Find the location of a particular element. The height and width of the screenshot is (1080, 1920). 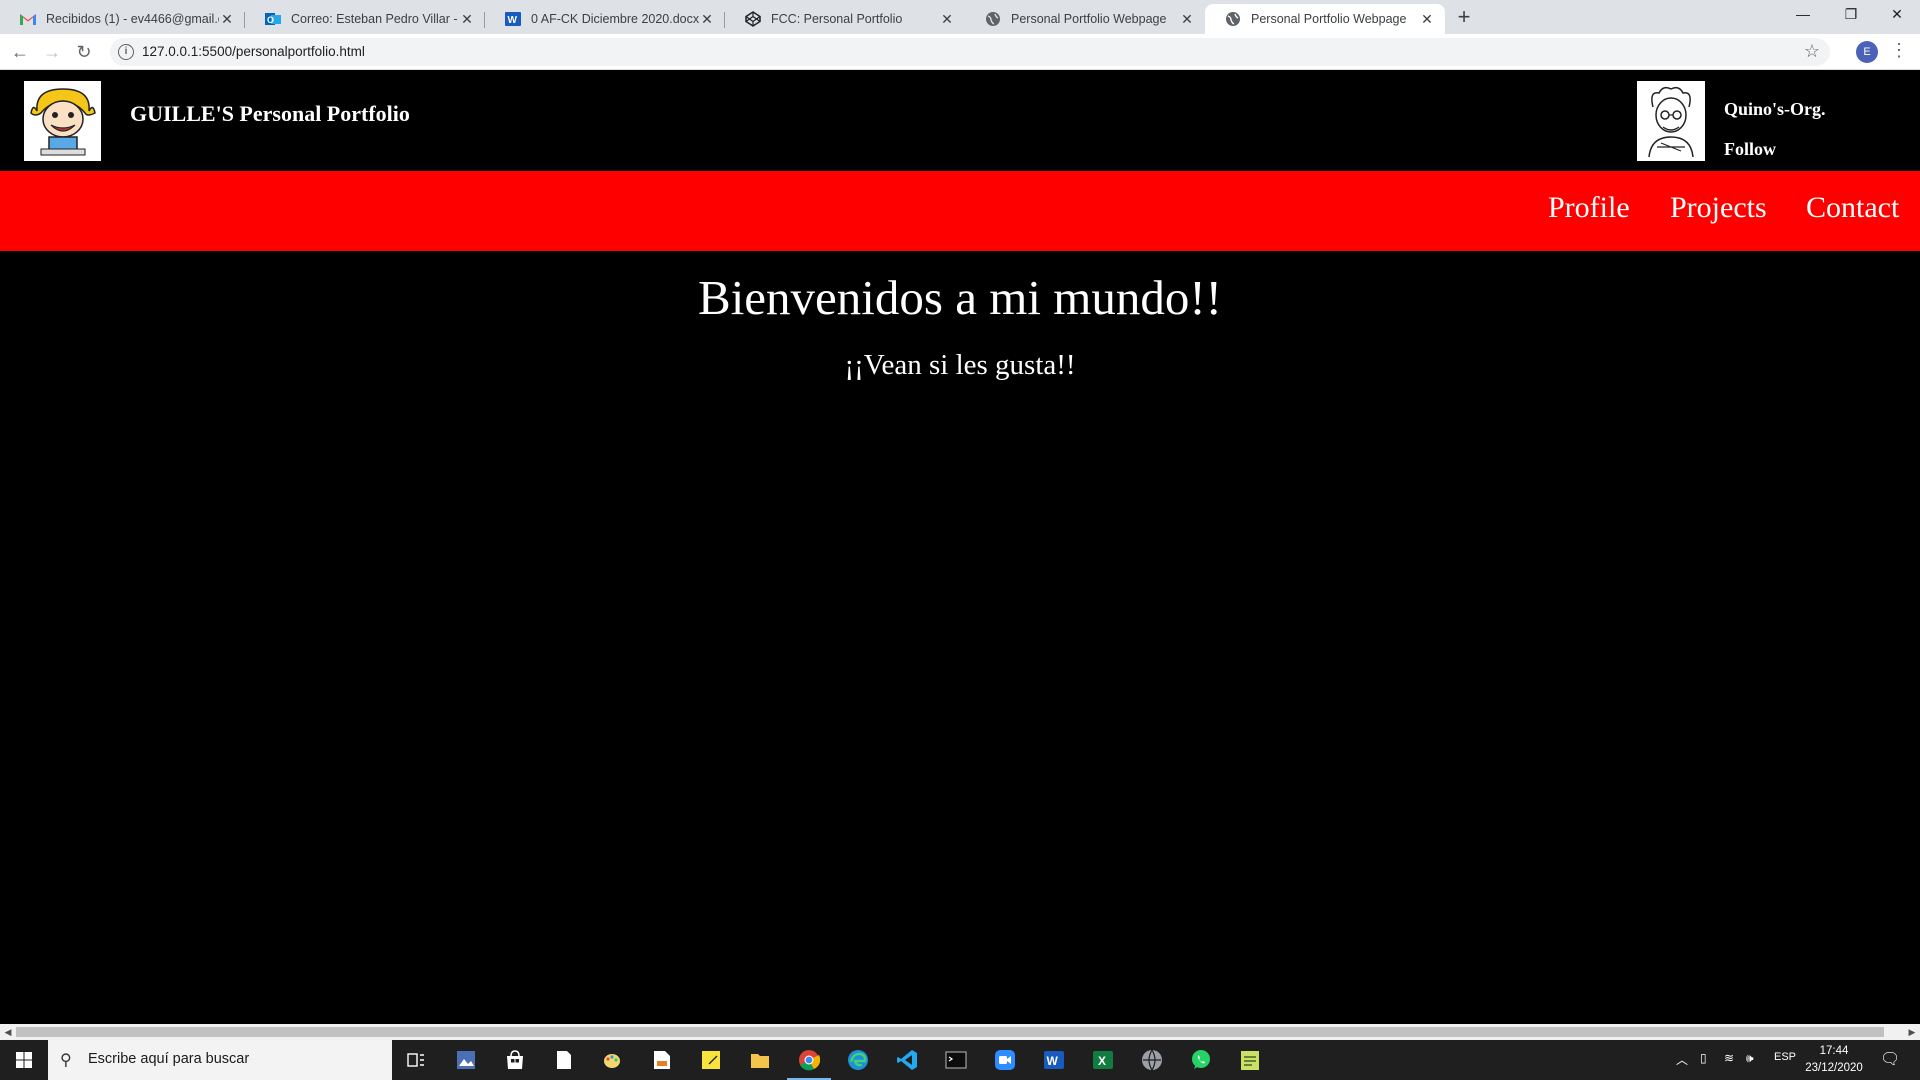

outlook-icon: O is located at coordinates (273, 19).